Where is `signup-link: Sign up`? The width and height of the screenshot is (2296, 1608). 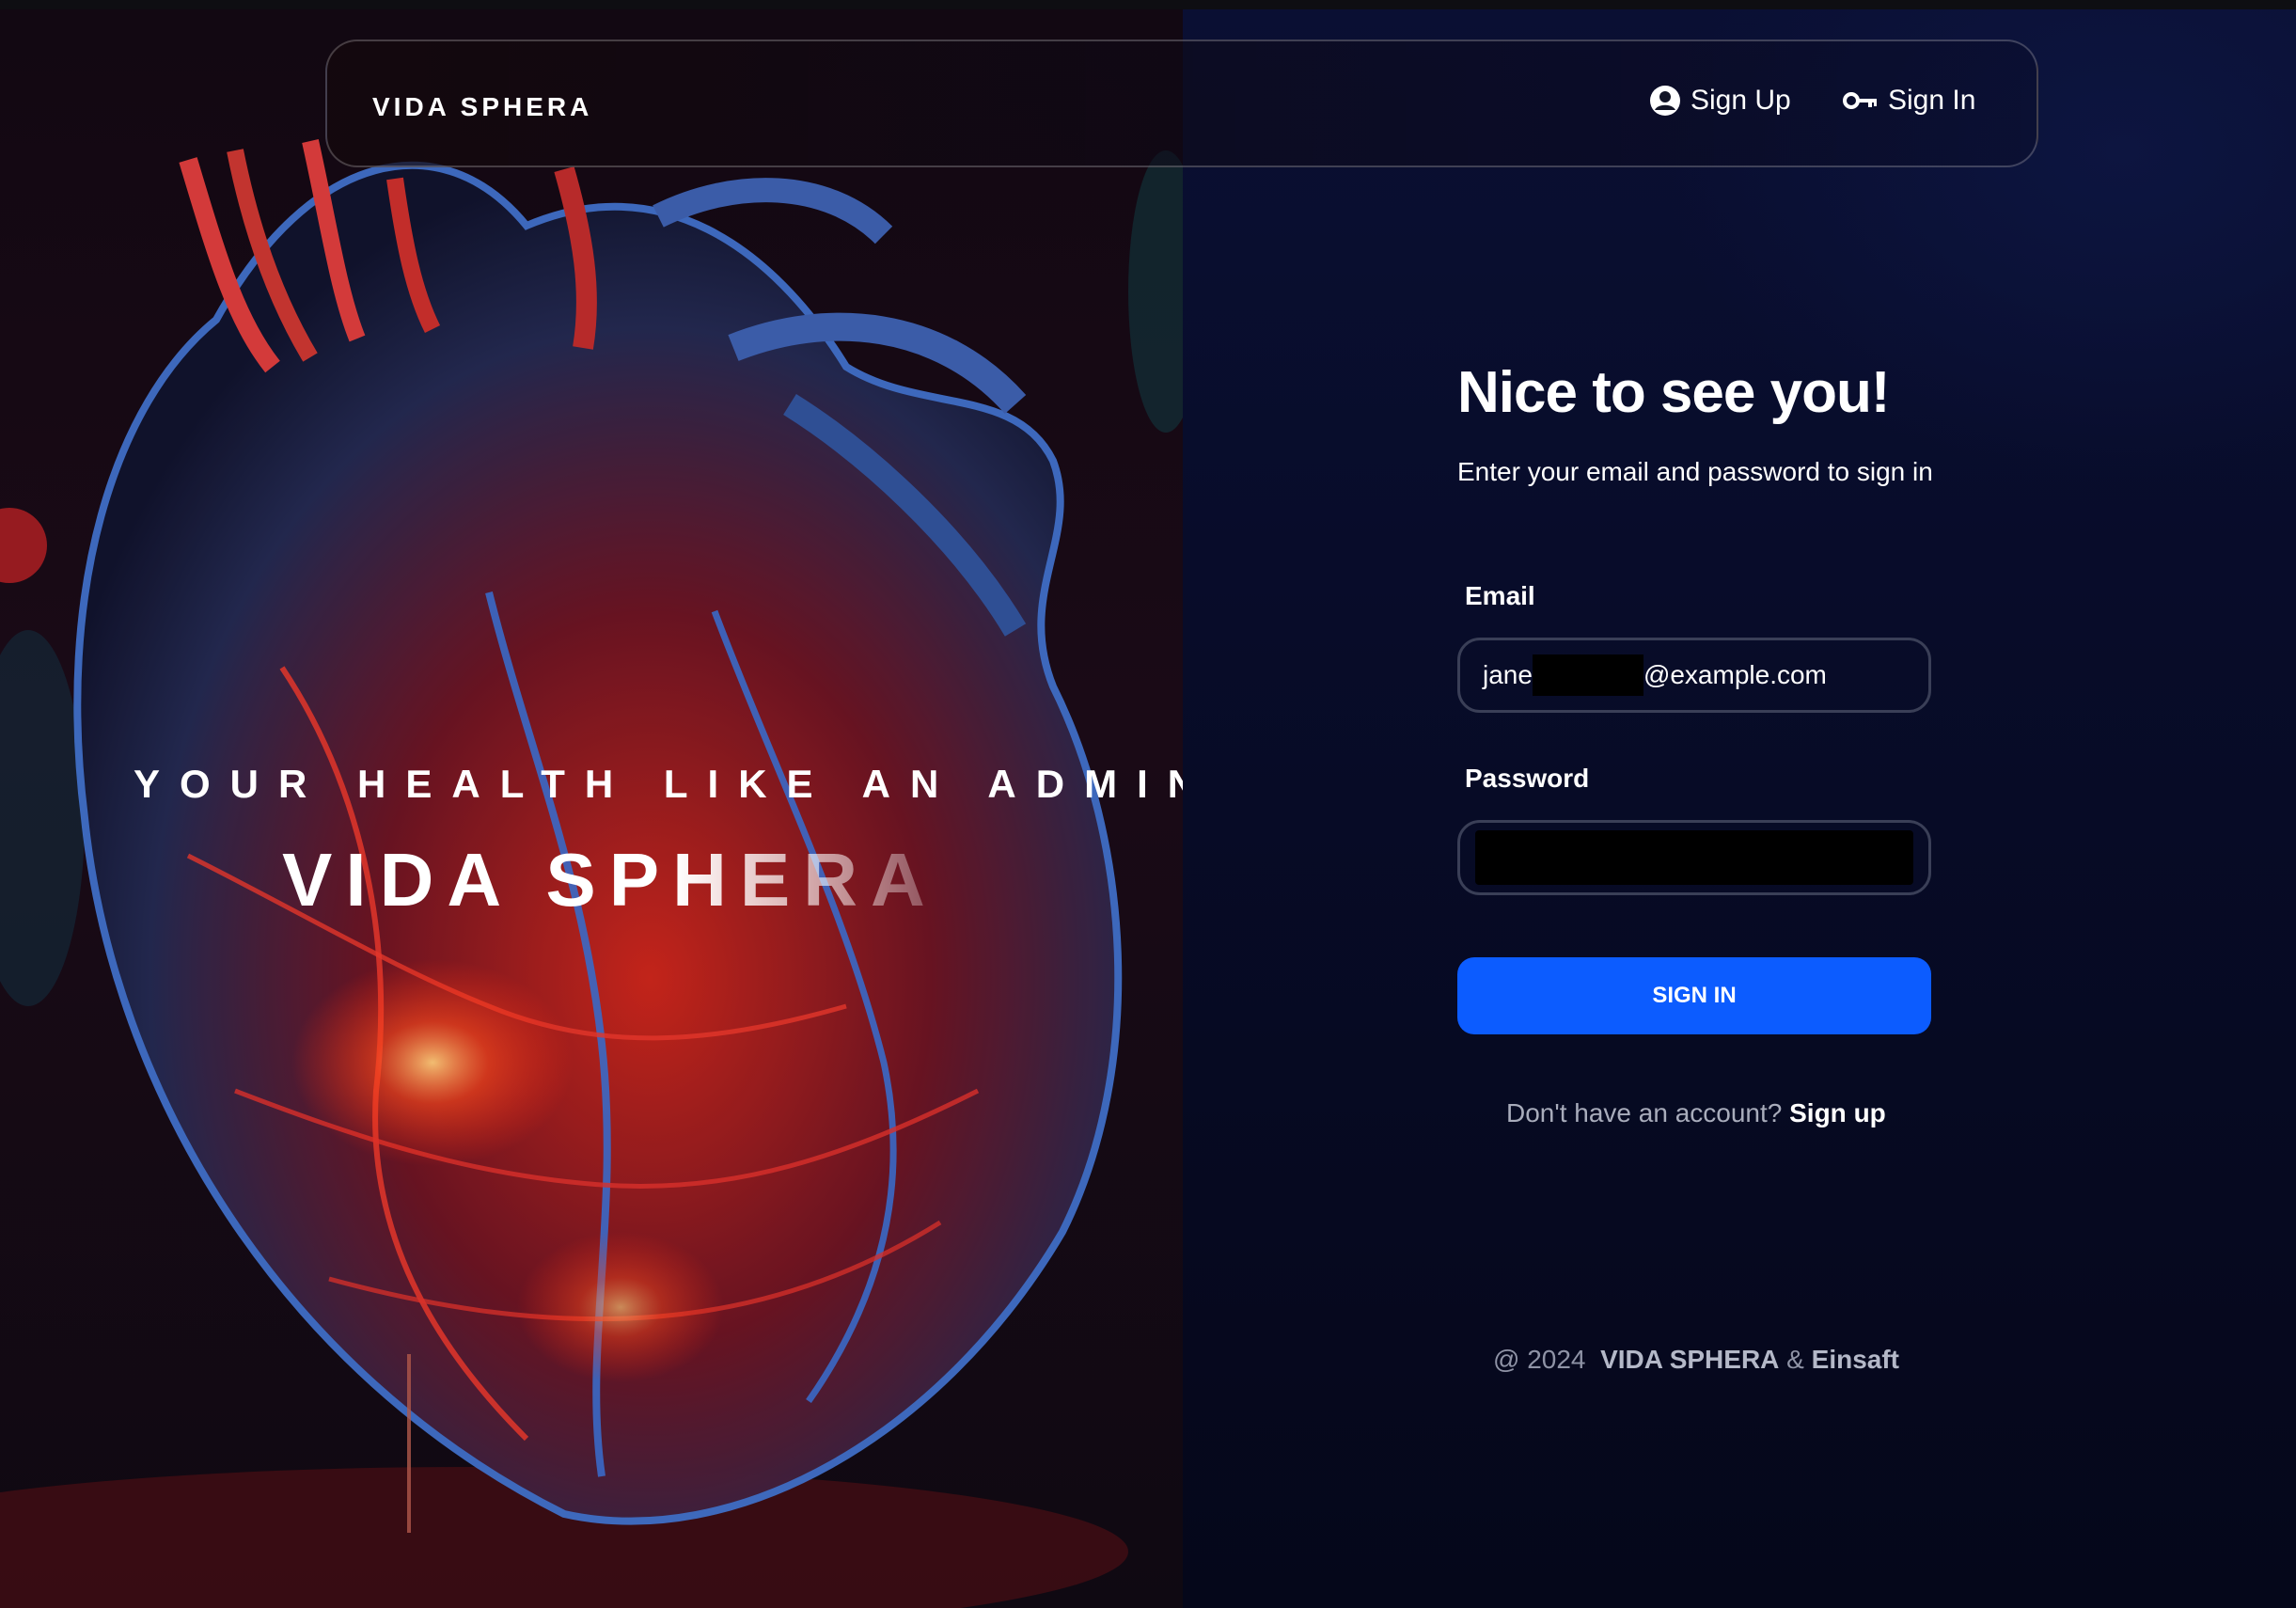 signup-link: Sign up is located at coordinates (1838, 1113).